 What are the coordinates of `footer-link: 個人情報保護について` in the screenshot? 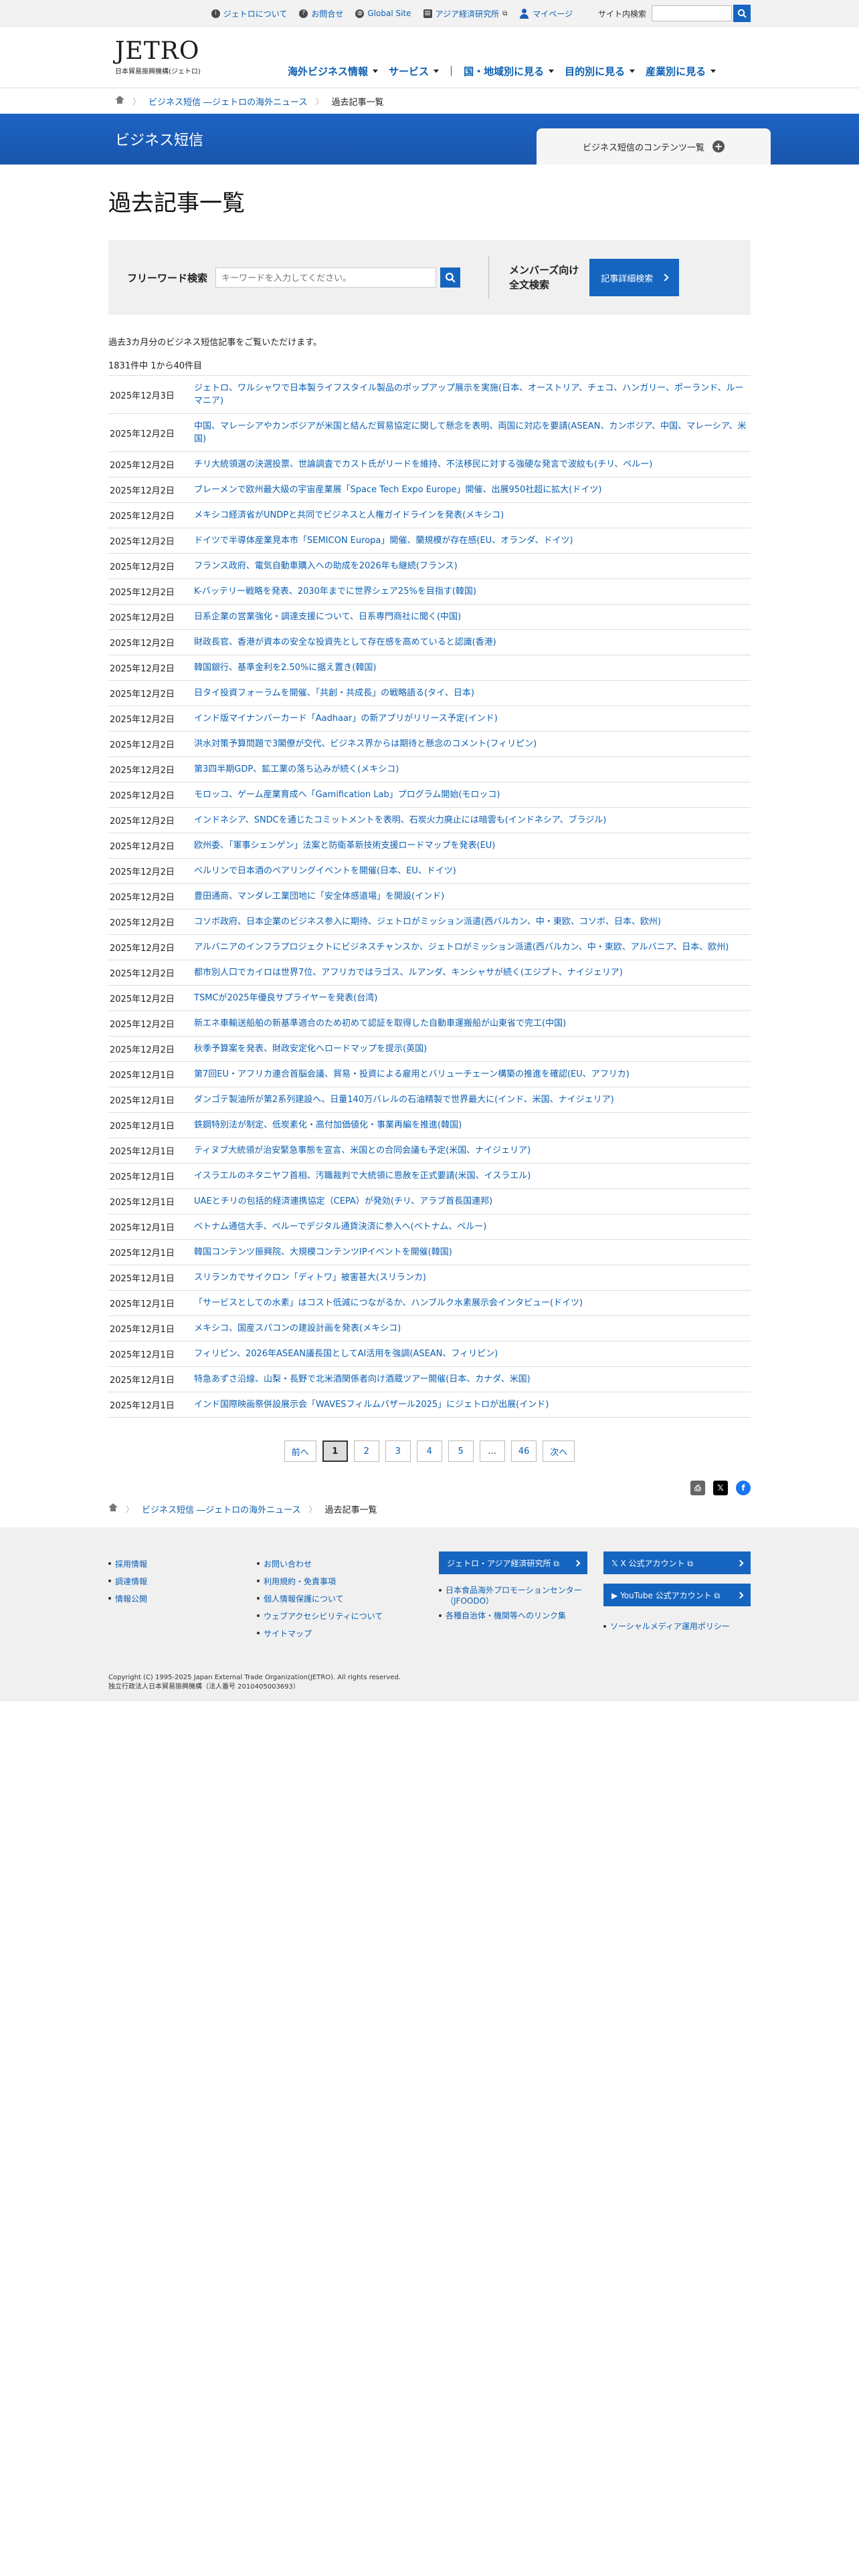 It's located at (304, 1599).